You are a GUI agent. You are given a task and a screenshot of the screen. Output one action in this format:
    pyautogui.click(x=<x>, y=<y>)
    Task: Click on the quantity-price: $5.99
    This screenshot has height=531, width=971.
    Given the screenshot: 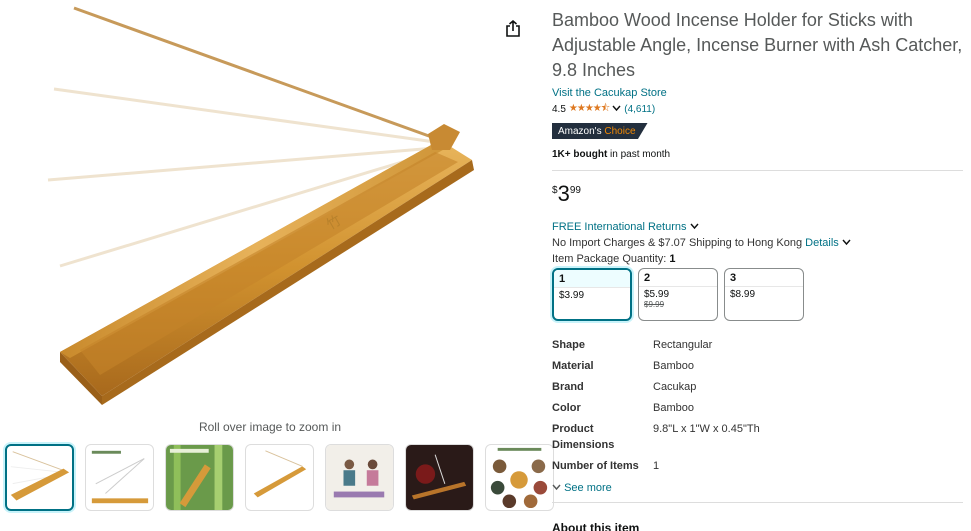 What is the action you would take?
    pyautogui.click(x=678, y=293)
    